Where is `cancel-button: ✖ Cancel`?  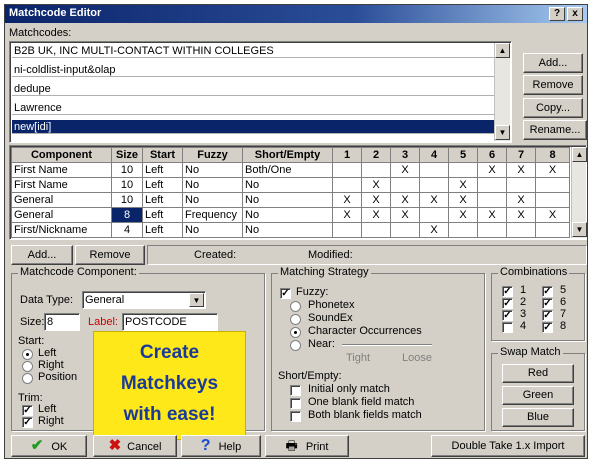
cancel-button: ✖ Cancel is located at coordinates (135, 446).